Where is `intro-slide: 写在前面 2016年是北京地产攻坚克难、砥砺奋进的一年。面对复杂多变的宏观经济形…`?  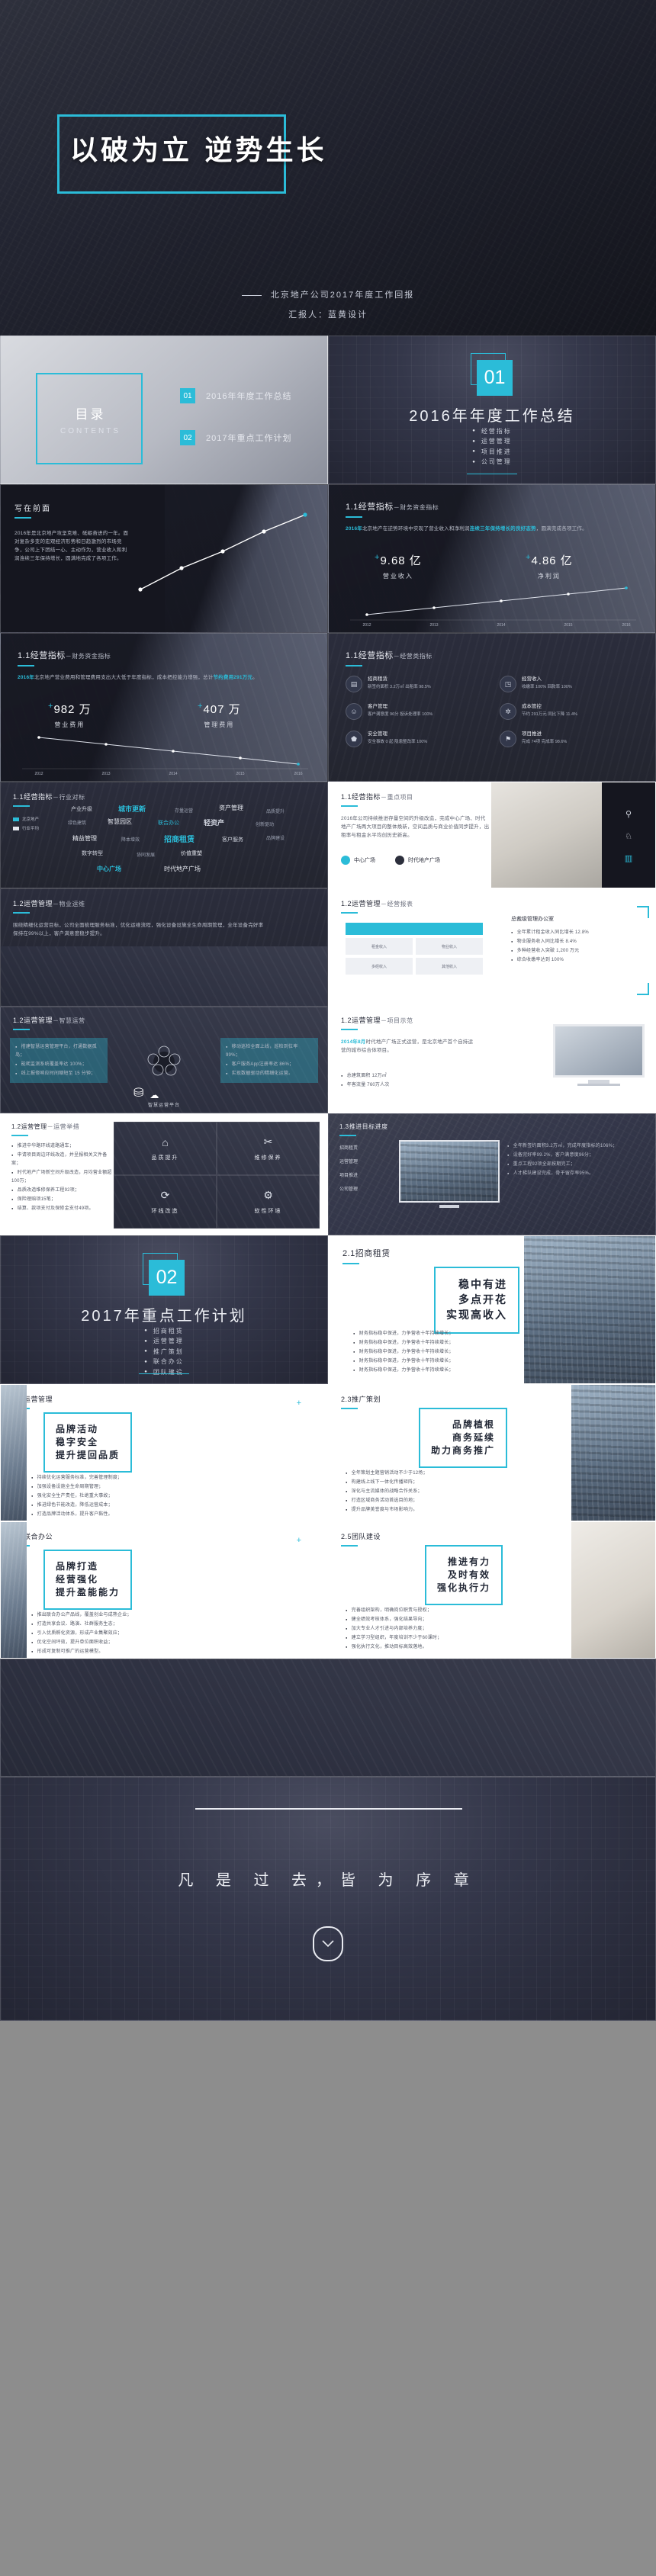
intro-slide: 写在前面 2016年是北京地产攻坚克难、砥砺奋进的一年。面对复杂多变的宏观经济形… is located at coordinates (164, 558).